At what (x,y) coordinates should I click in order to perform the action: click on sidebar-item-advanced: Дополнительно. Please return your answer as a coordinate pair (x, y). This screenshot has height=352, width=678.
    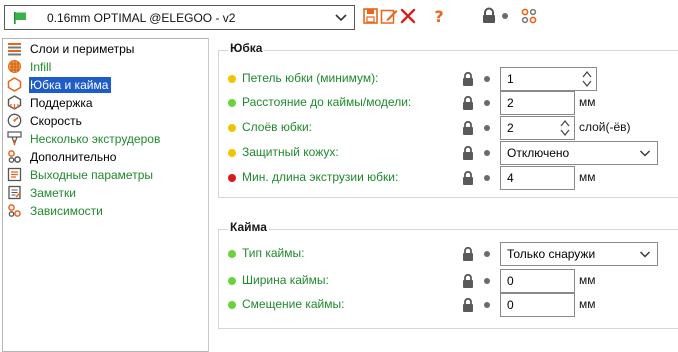
    Looking at the image, I should click on (63, 156).